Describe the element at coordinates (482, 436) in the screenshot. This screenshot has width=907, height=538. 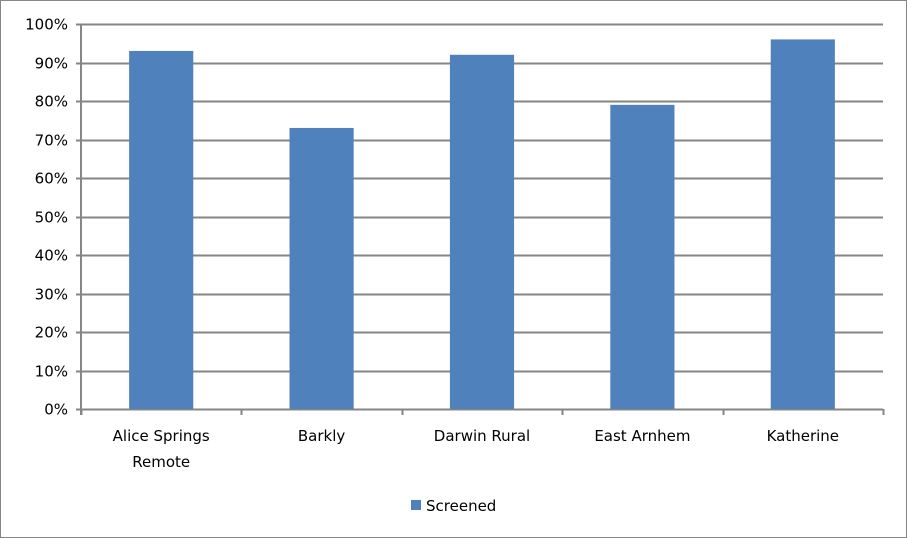
I see `x-tick-label: Darwin Rural` at that location.